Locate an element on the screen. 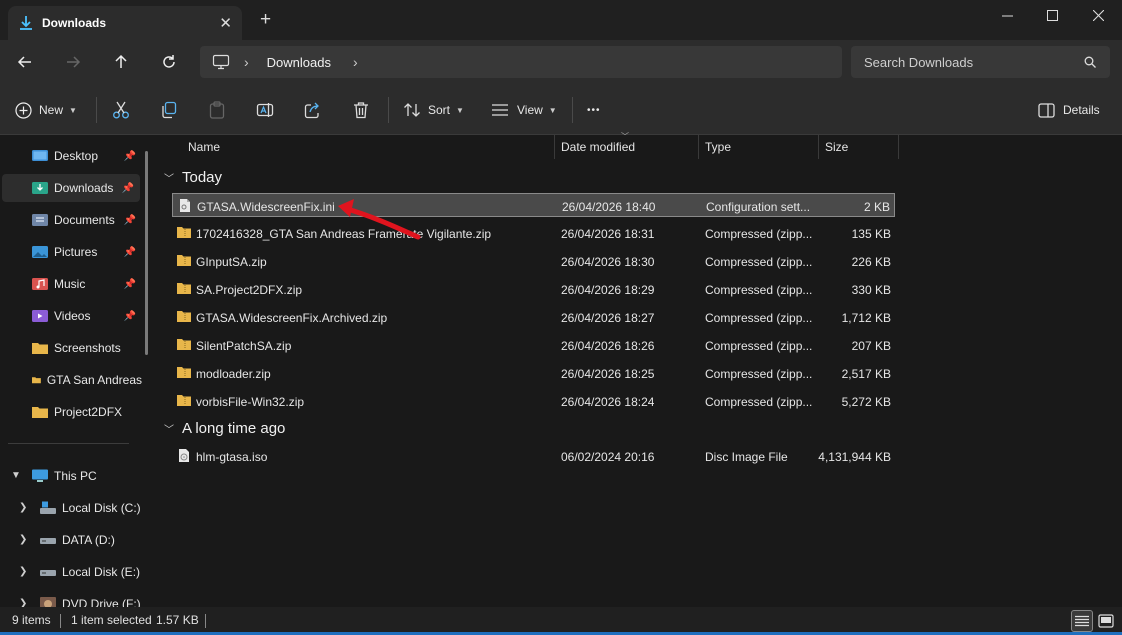  file-name: hlm-gtasa.iso is located at coordinates (232, 457).